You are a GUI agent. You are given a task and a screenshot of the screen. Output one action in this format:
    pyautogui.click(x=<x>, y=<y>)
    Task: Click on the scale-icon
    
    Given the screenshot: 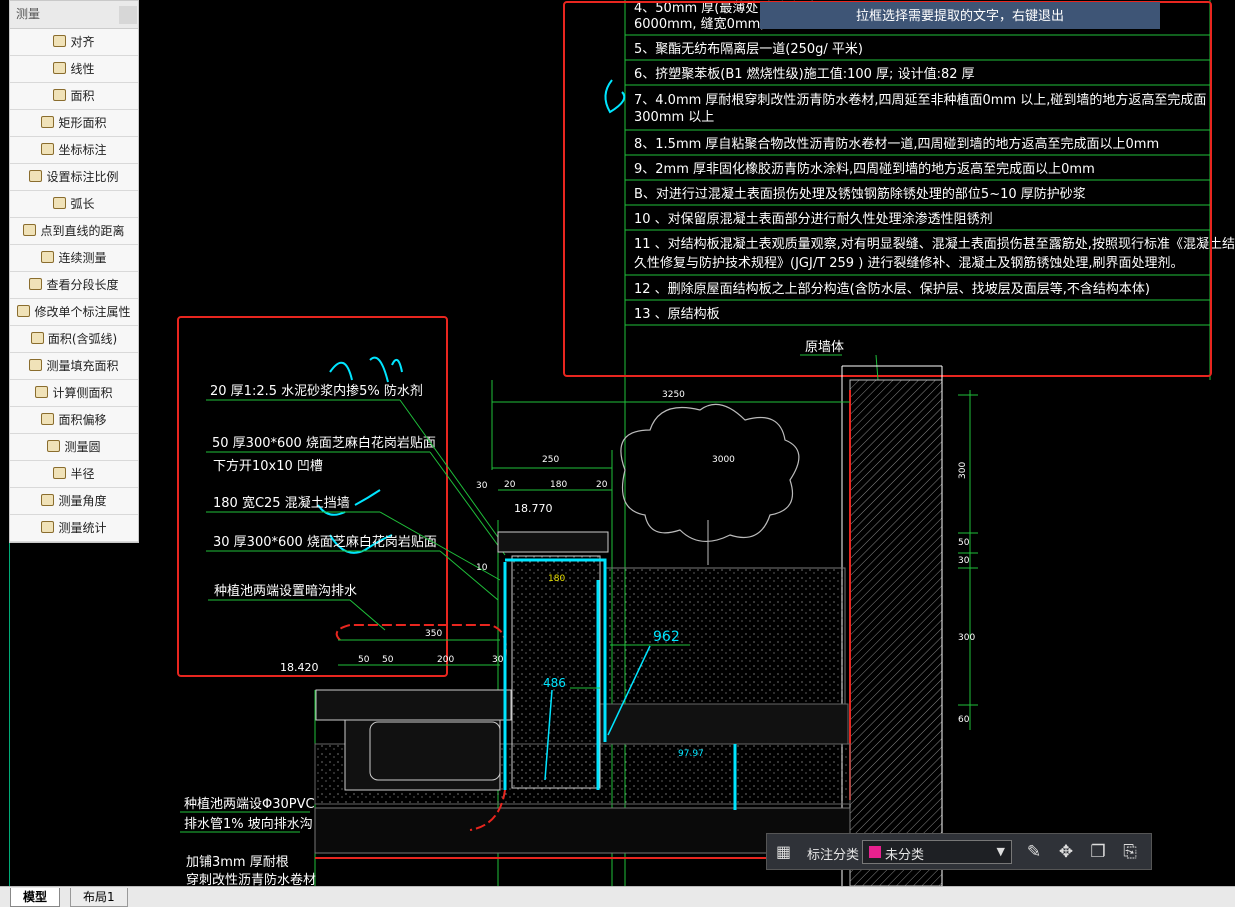 What is the action you would take?
    pyautogui.click(x=36, y=176)
    